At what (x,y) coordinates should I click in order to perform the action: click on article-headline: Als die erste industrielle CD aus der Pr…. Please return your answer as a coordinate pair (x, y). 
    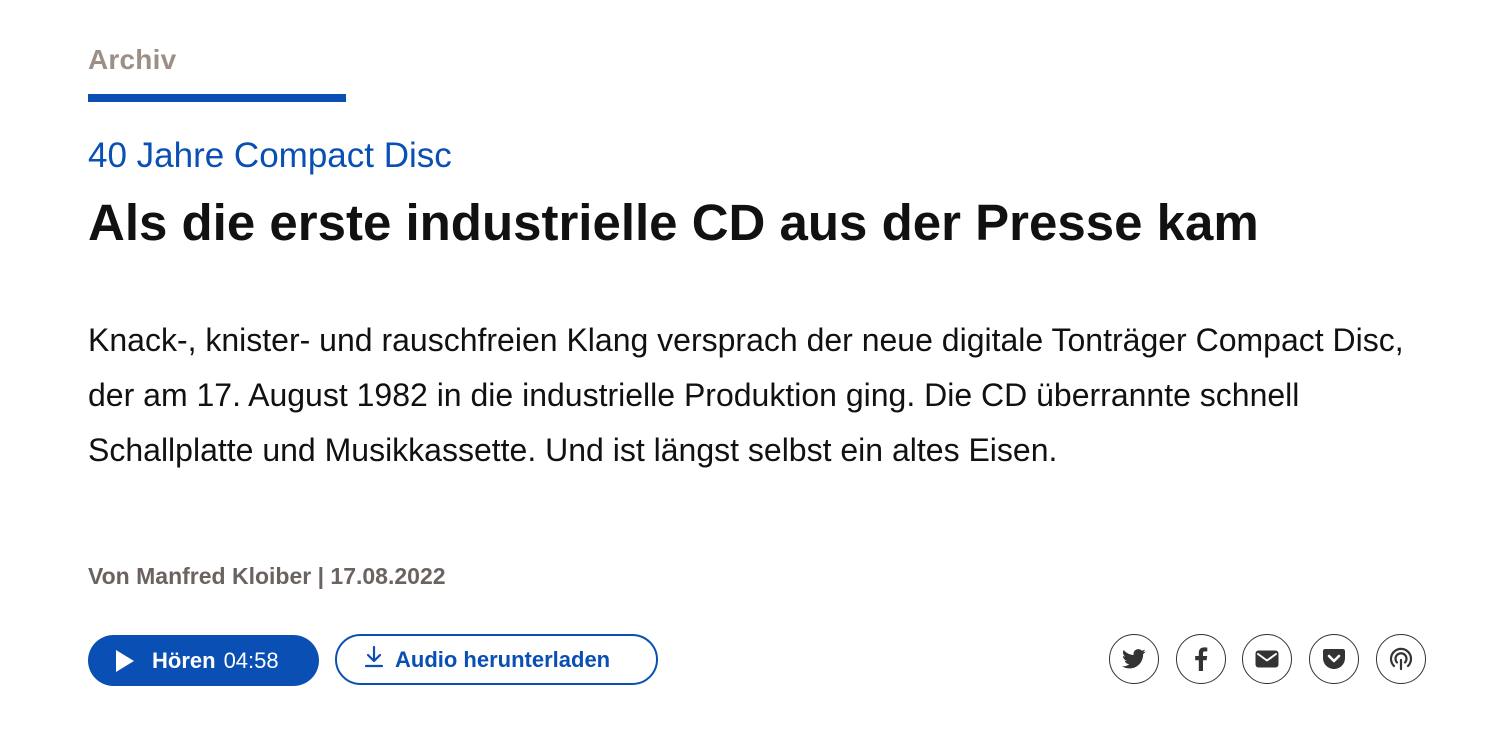
    Looking at the image, I should click on (673, 222).